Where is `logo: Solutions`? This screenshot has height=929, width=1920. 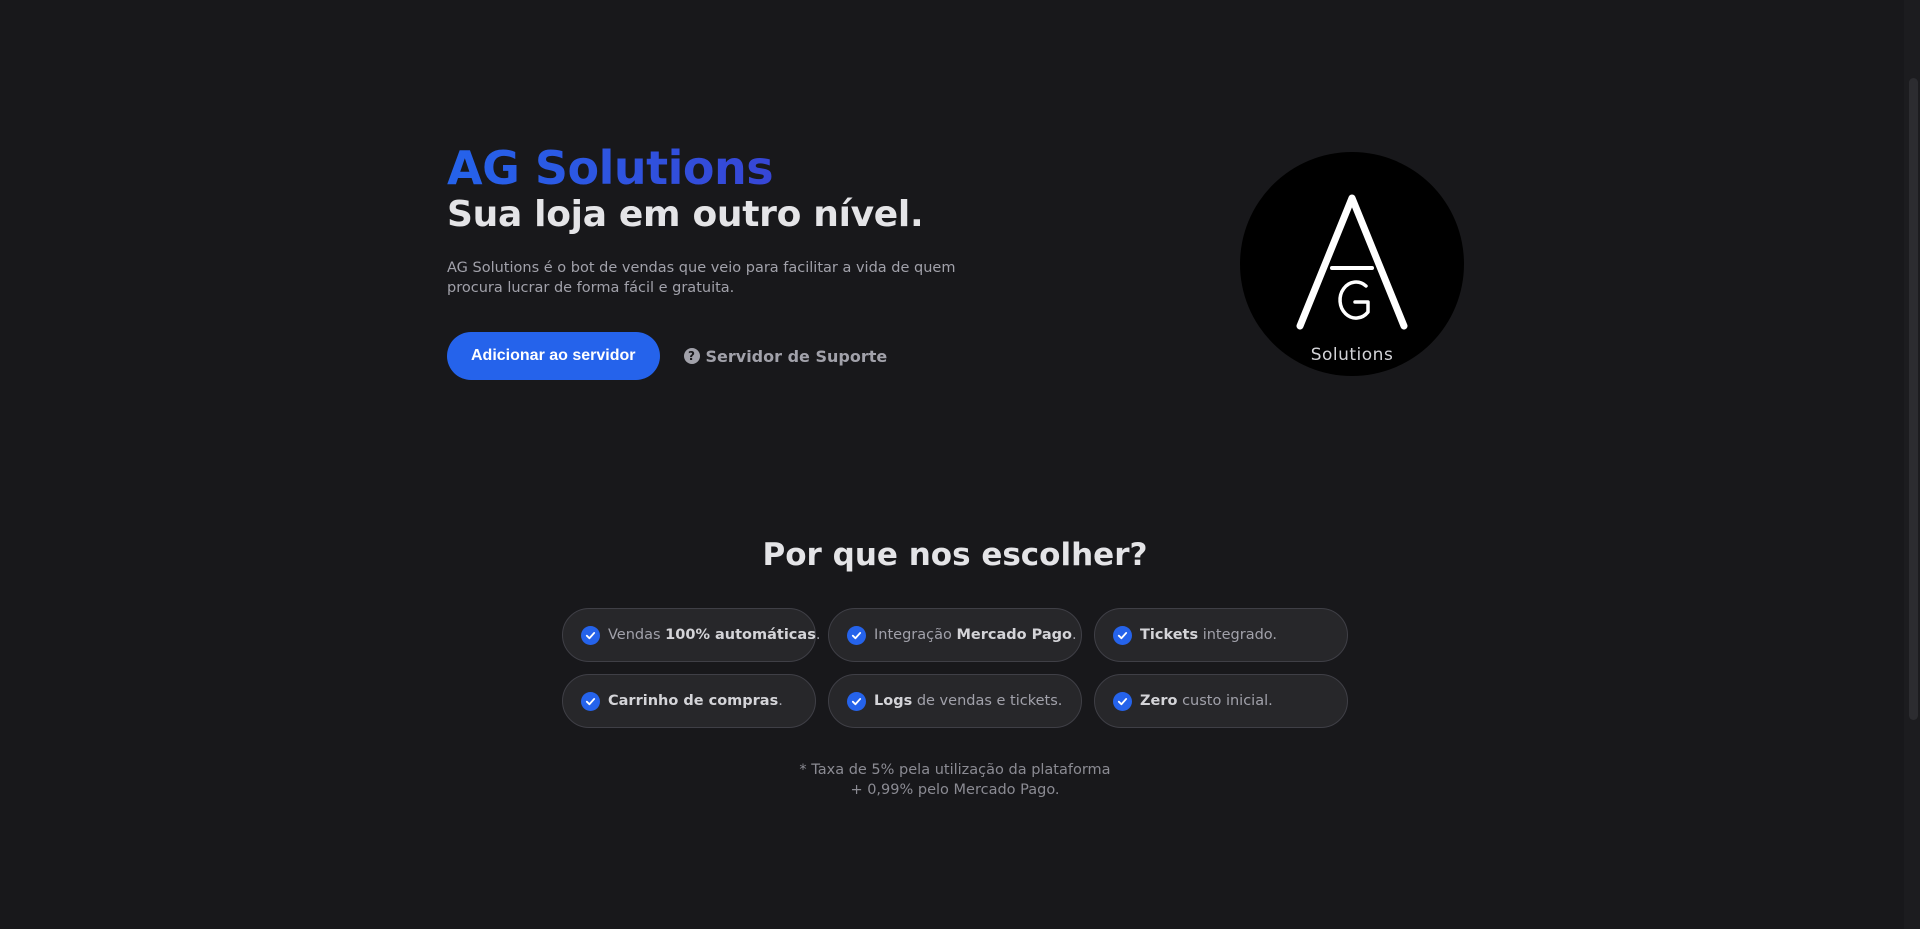 logo: Solutions is located at coordinates (1352, 264).